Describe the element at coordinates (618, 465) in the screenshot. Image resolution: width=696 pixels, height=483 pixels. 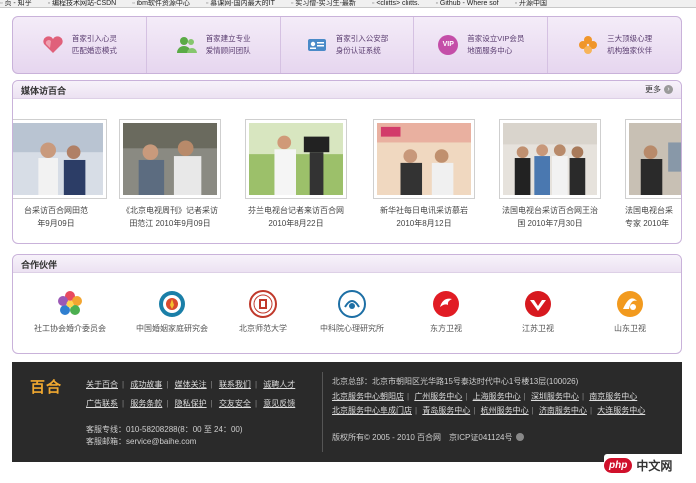
I see `watermark-logo: php` at that location.